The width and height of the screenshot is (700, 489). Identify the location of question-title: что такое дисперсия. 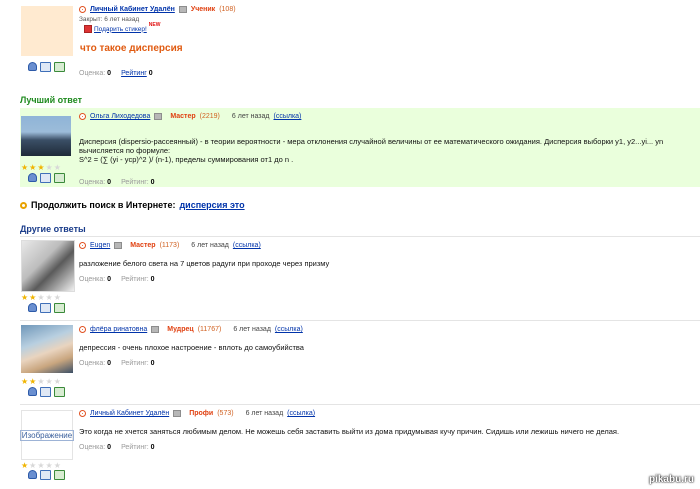
(131, 48).